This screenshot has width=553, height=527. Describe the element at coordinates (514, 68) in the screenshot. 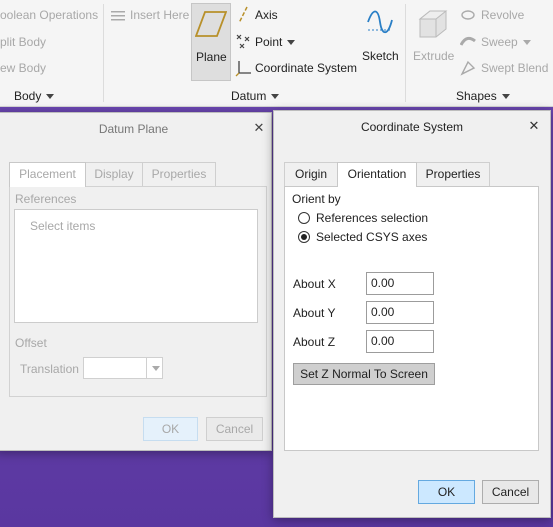

I see `swept-blend-button: Swept Blend` at that location.